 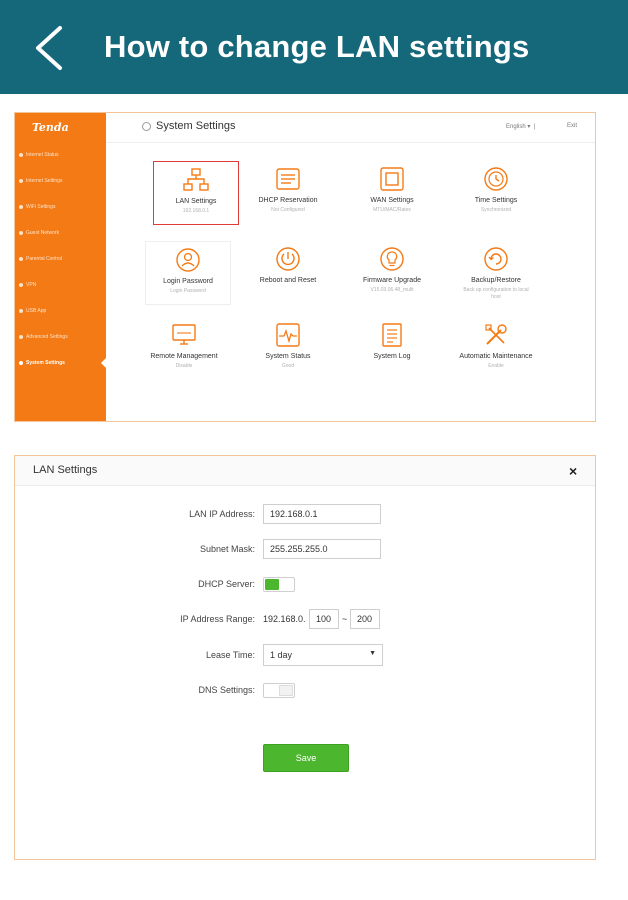 I want to click on clock-icon, so click(x=496, y=179).